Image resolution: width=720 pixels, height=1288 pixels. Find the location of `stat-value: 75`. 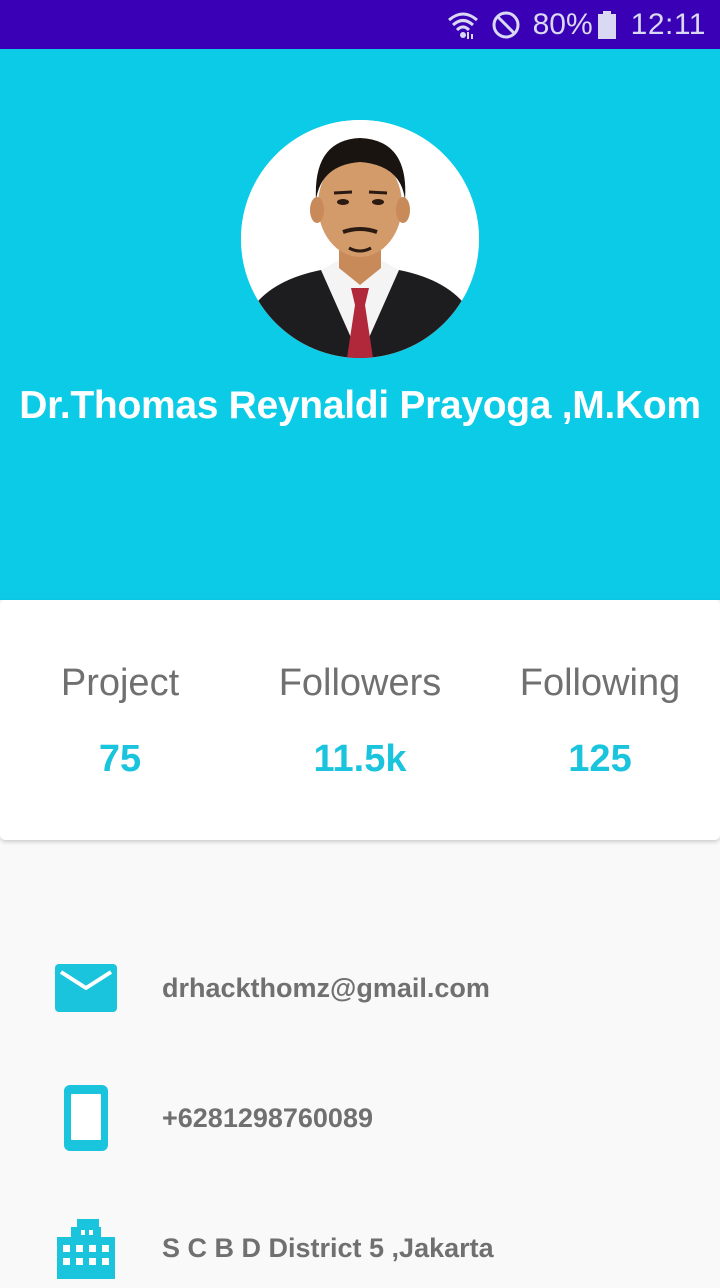

stat-value: 75 is located at coordinates (120, 759).